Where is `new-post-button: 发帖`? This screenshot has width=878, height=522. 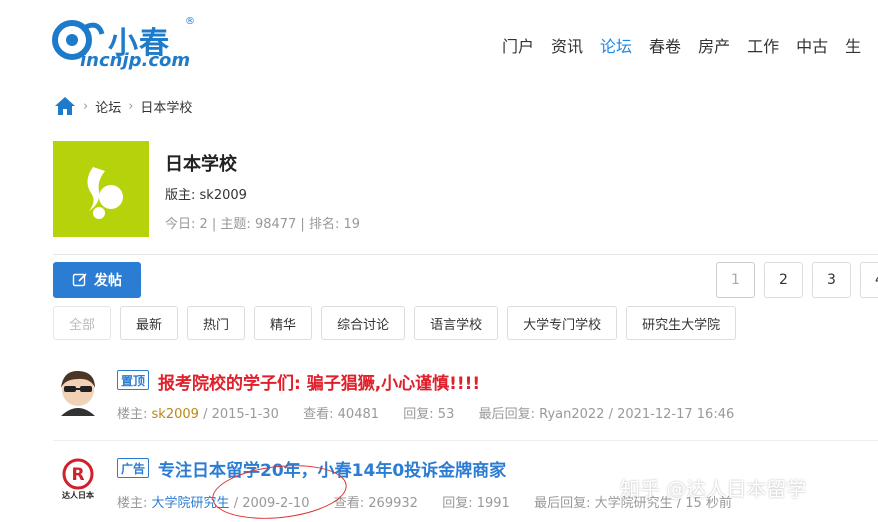
new-post-button: 发帖 is located at coordinates (97, 280).